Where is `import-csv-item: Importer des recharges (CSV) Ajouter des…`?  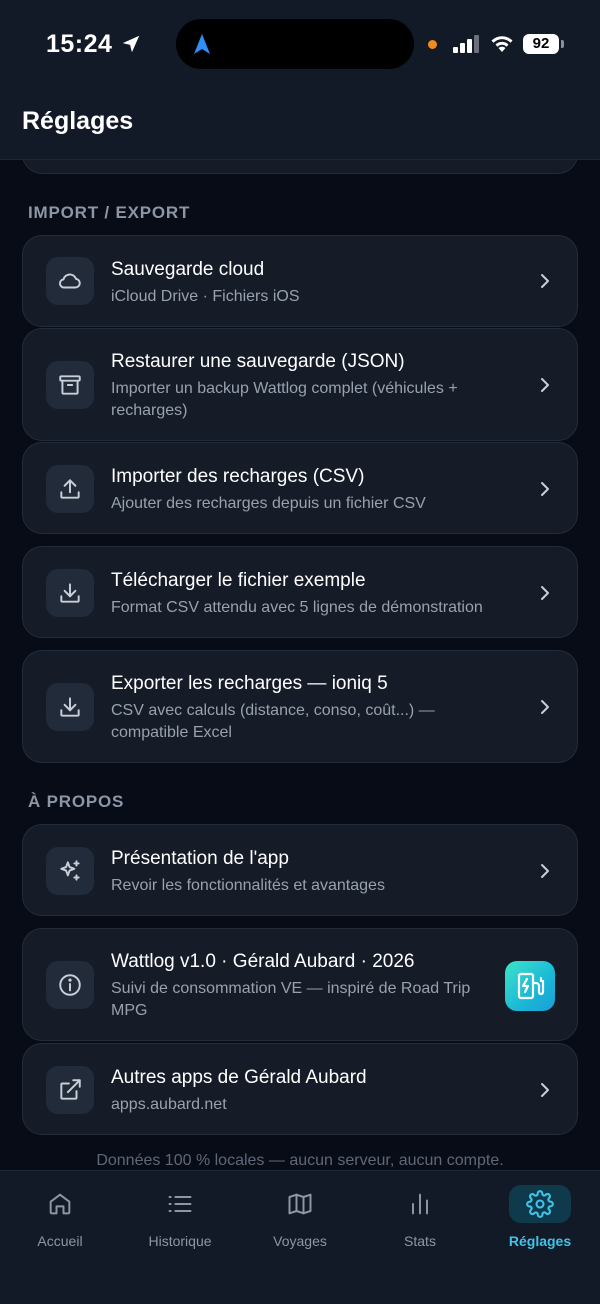 import-csv-item: Importer des recharges (CSV) Ajouter des… is located at coordinates (300, 488).